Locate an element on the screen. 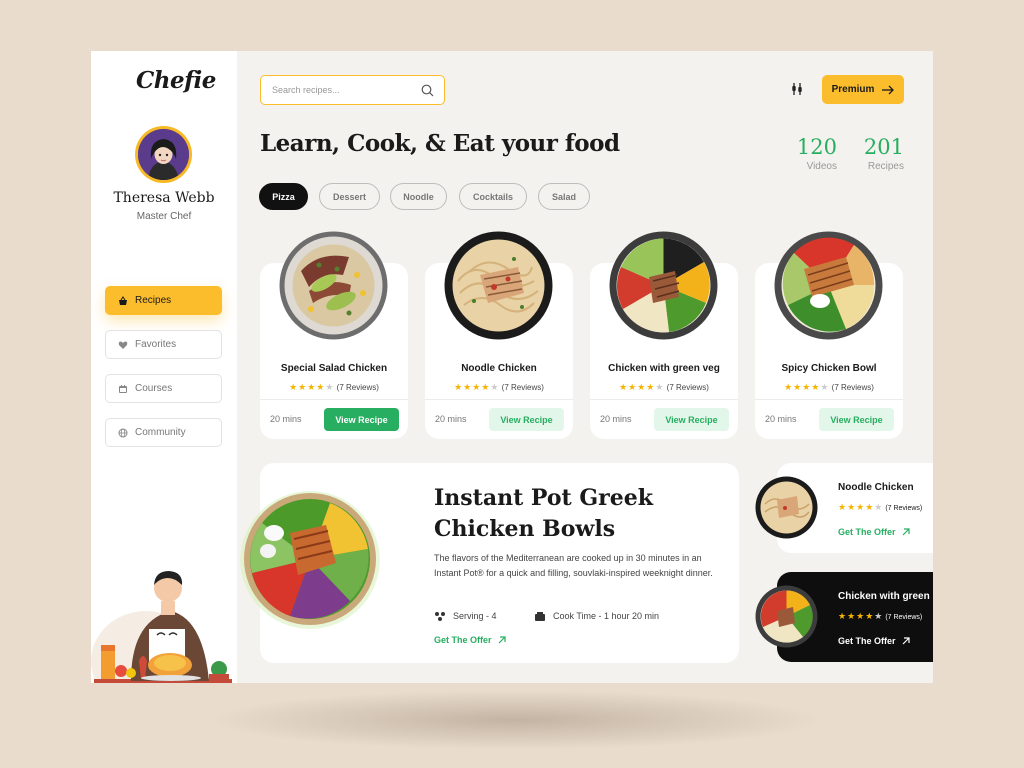 The image size is (1024, 768). serving-info: Serving - 4 is located at coordinates (465, 616).